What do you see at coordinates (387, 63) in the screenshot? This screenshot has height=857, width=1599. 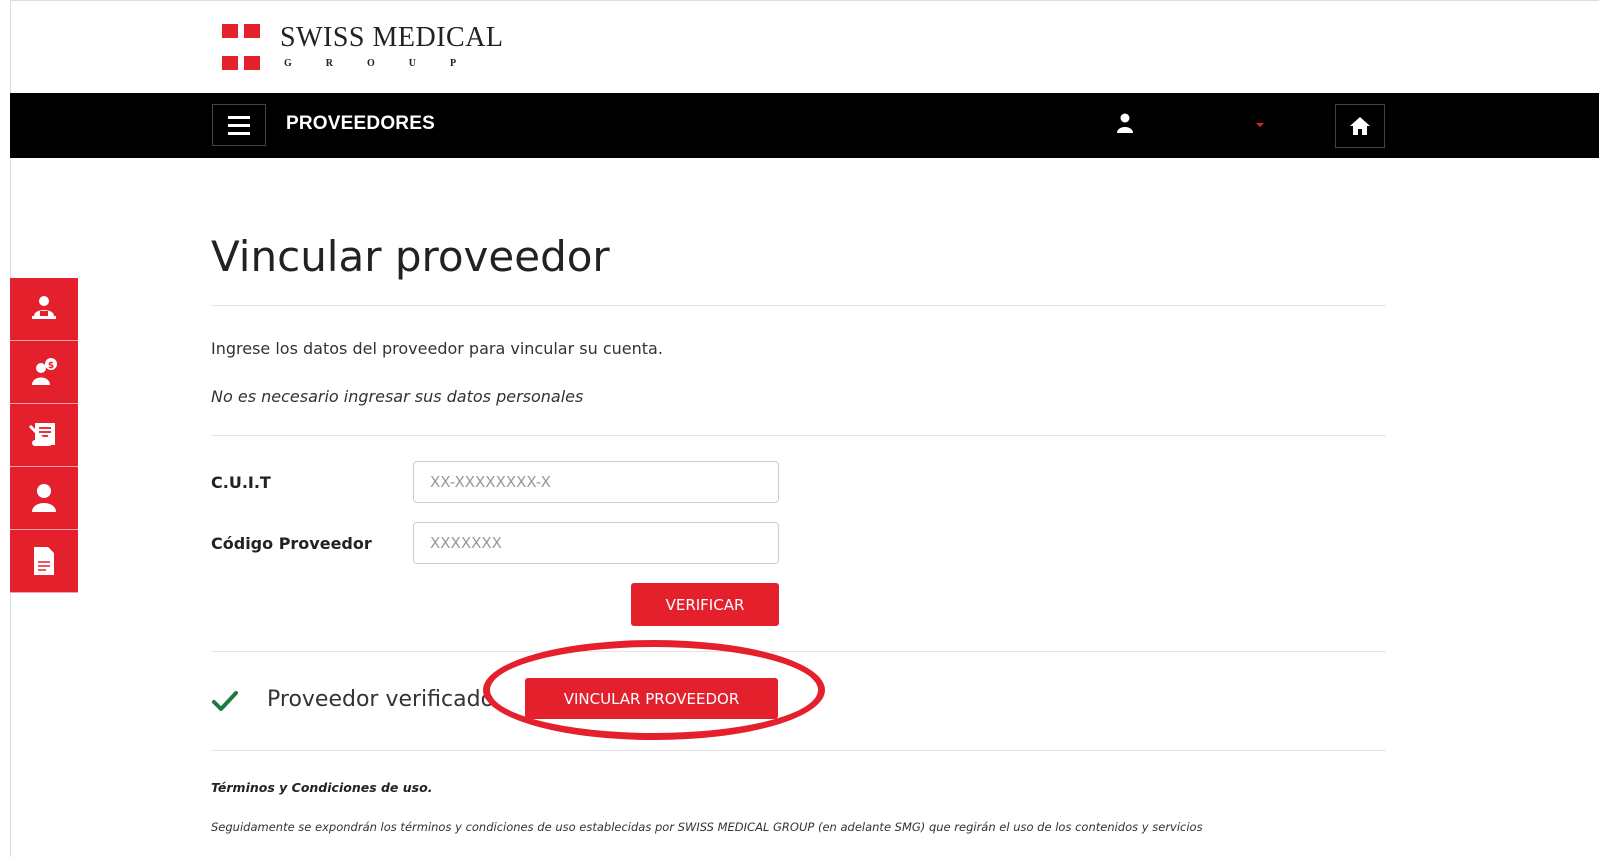 I see `logo-brand-sub: GROUP` at bounding box center [387, 63].